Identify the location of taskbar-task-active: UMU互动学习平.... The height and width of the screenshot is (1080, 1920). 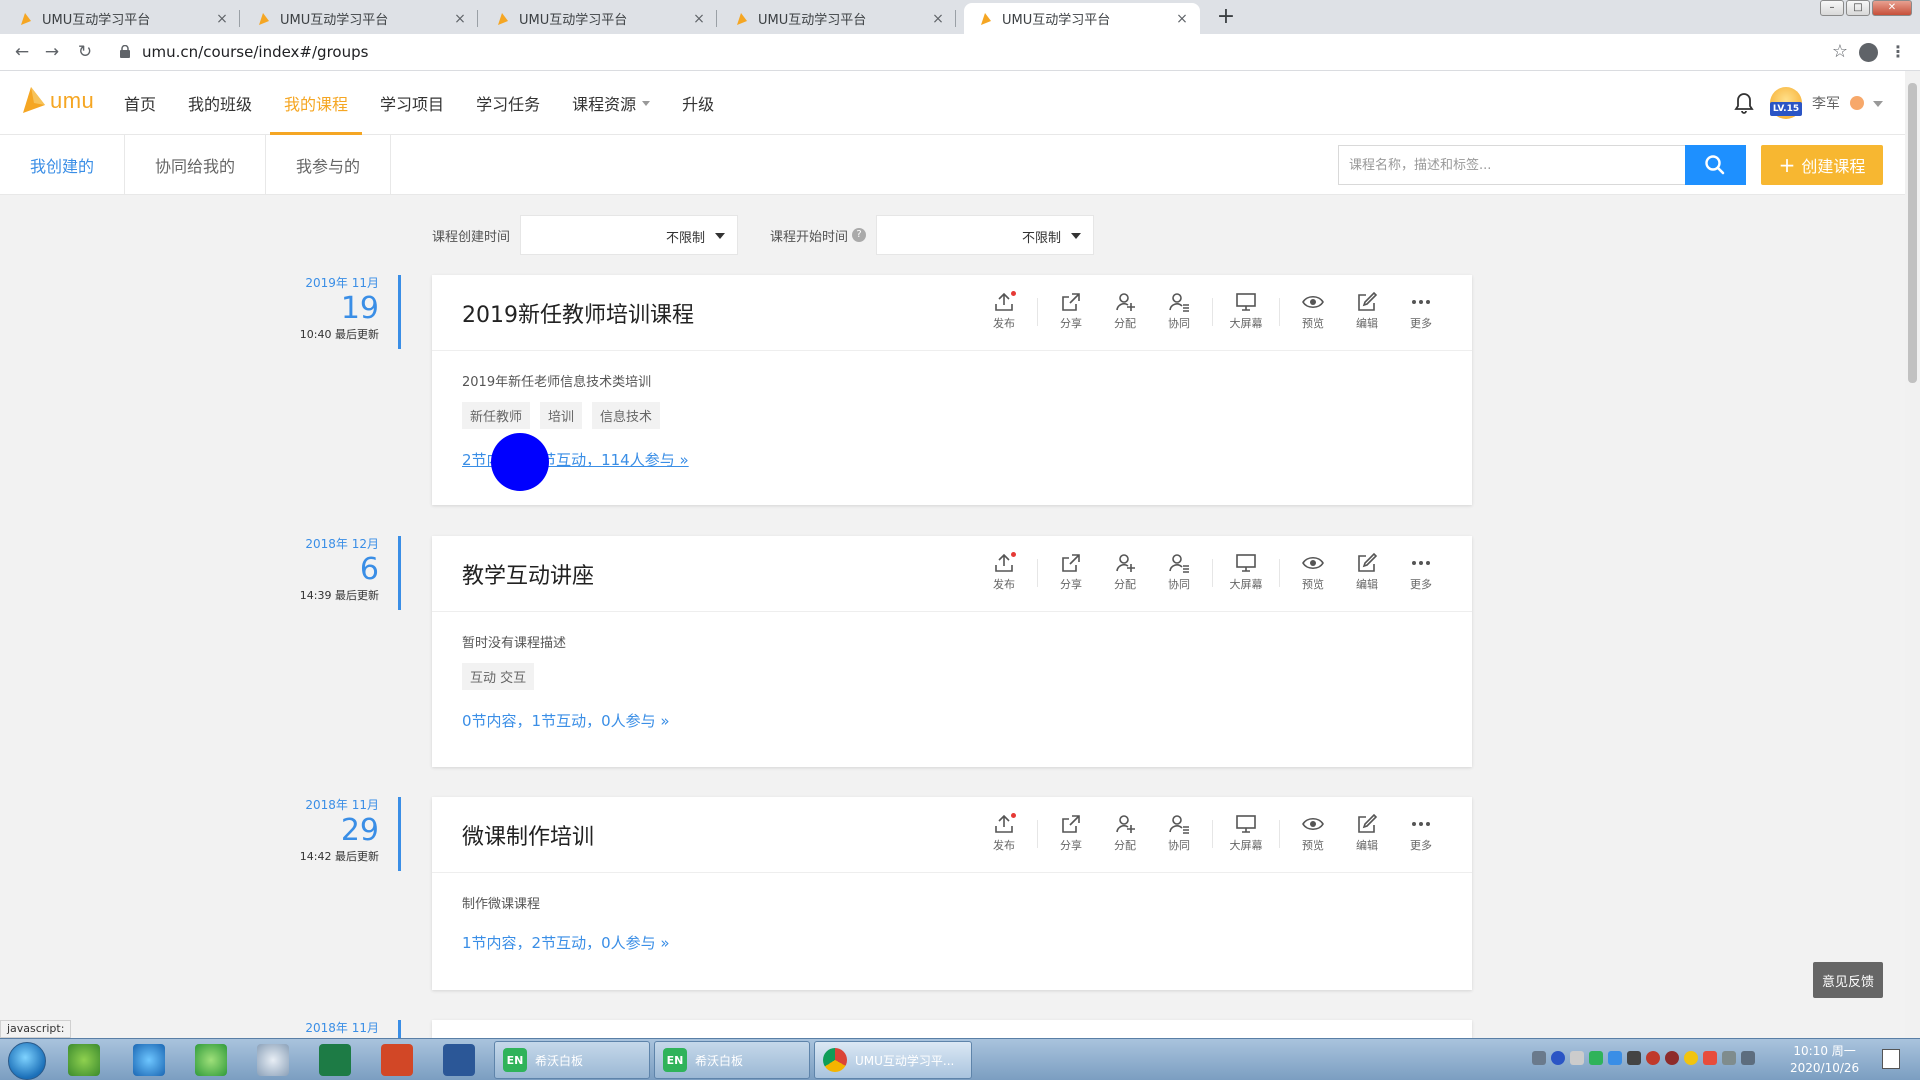
(893, 1060).